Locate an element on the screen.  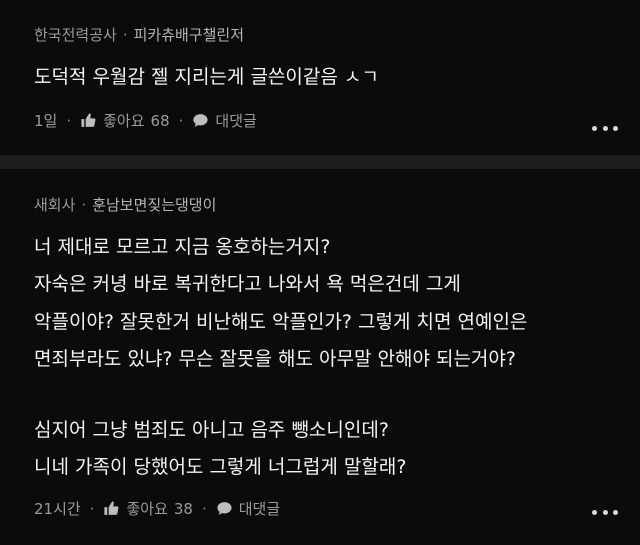
comment-text-line: 면죄부라도 있냐? 무슨 잘못을 해도 아무말 안해야 되는거야? is located at coordinates (275, 359).